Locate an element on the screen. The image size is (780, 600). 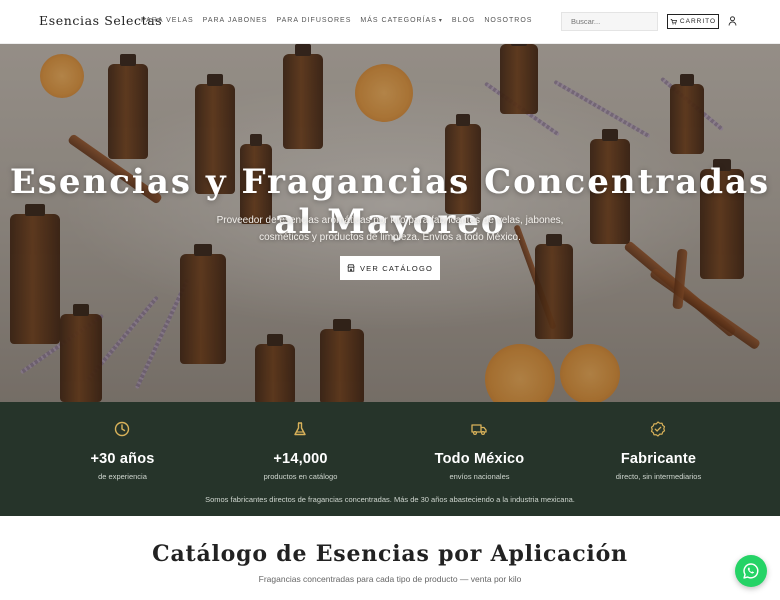
nav-mas-categorias: MÁS CATEGORÍAS ▾ is located at coordinates (401, 20).